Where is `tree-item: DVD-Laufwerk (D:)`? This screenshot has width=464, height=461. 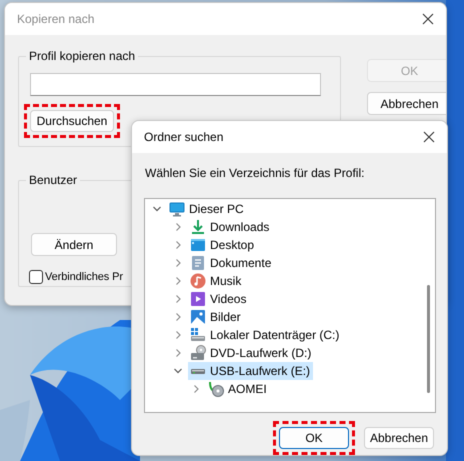
tree-item: DVD-Laufwerk (D:) is located at coordinates (251, 353).